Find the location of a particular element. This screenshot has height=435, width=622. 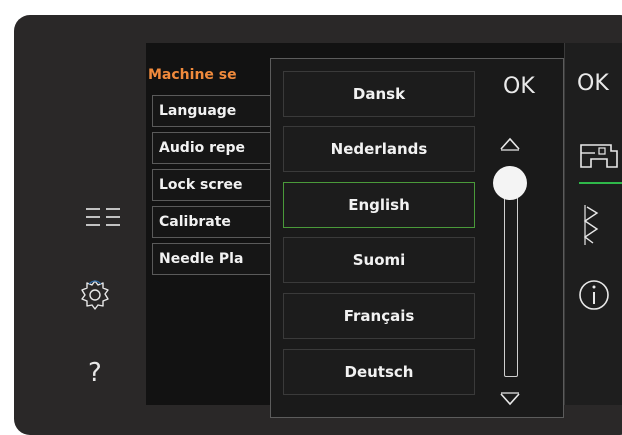

gear-icon is located at coordinates (95, 297).